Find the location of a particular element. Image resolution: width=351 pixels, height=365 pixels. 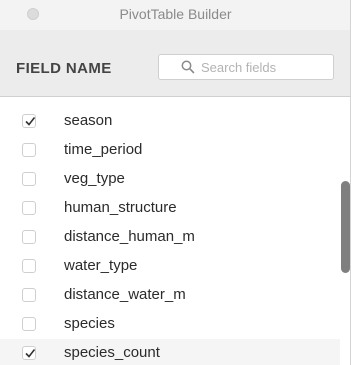

window-title: PivotTable Builder is located at coordinates (175, 14).